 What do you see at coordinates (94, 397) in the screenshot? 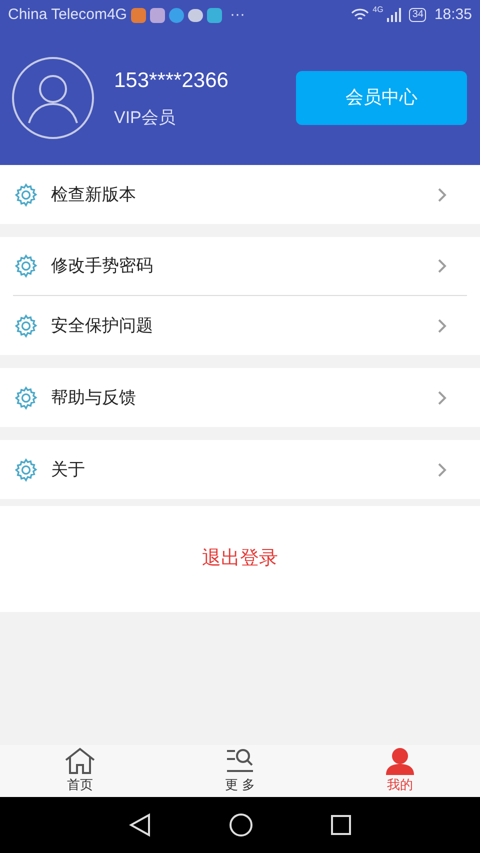
I see `menu-label: 帮助与反馈` at bounding box center [94, 397].